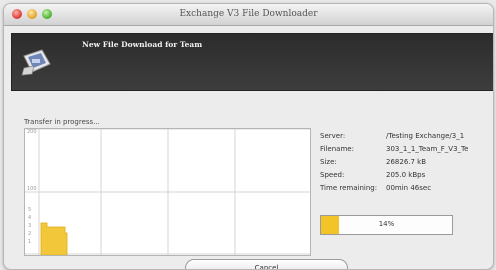  I want to click on filename-label: Filename:, so click(337, 149).